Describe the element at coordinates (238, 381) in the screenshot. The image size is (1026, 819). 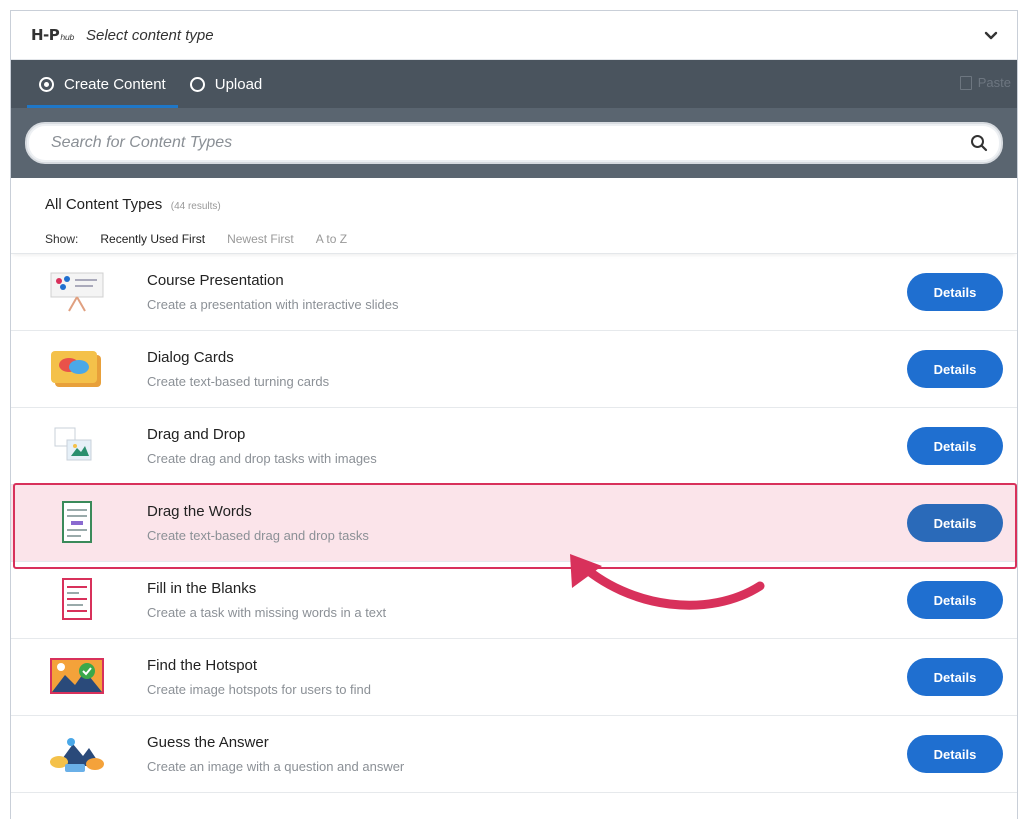
I see `item-desc: Create text-based turning cards` at that location.